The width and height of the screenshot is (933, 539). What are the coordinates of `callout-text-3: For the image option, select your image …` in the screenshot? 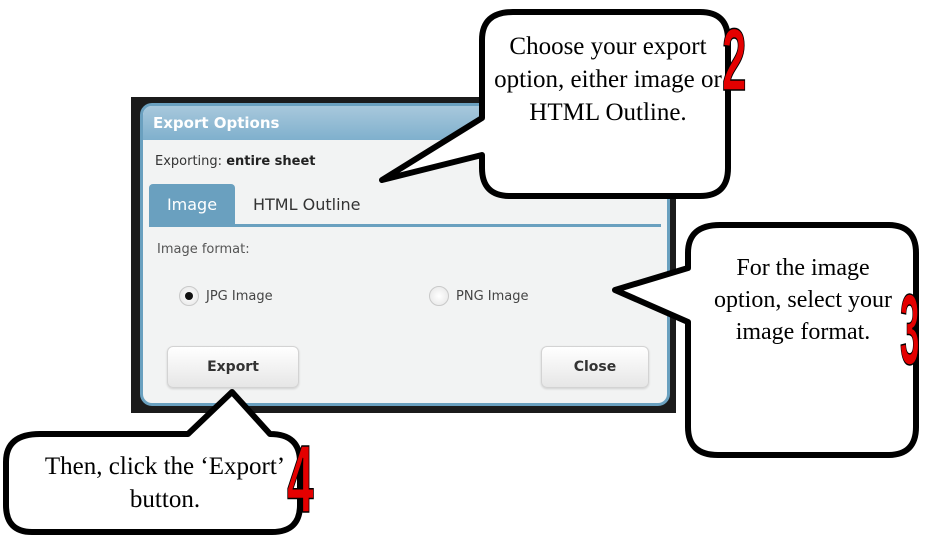 It's located at (803, 300).